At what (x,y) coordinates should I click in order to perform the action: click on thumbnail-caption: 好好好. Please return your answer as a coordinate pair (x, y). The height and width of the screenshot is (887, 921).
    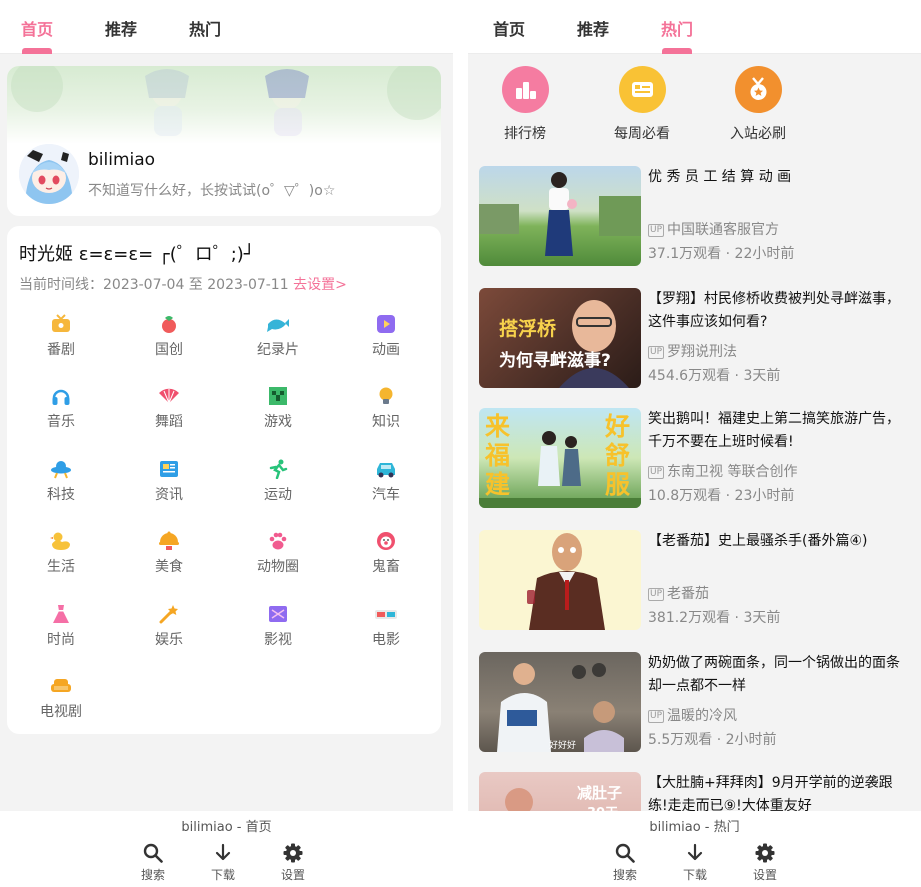
    Looking at the image, I should click on (563, 746).